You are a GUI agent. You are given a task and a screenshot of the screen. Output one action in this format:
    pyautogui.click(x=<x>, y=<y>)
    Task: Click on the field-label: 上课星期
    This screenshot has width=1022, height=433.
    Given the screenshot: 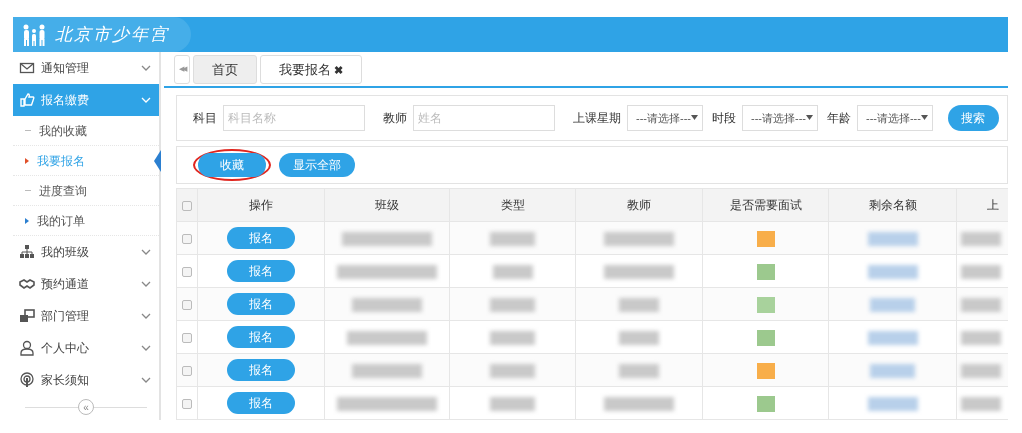 What is the action you would take?
    pyautogui.click(x=597, y=118)
    